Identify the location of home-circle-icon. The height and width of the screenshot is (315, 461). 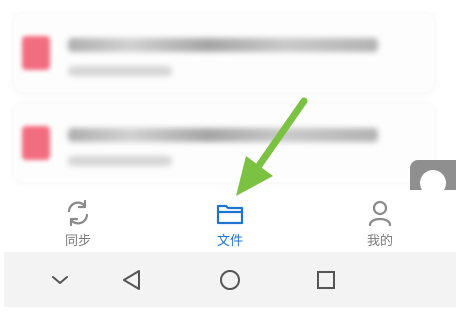
(230, 280).